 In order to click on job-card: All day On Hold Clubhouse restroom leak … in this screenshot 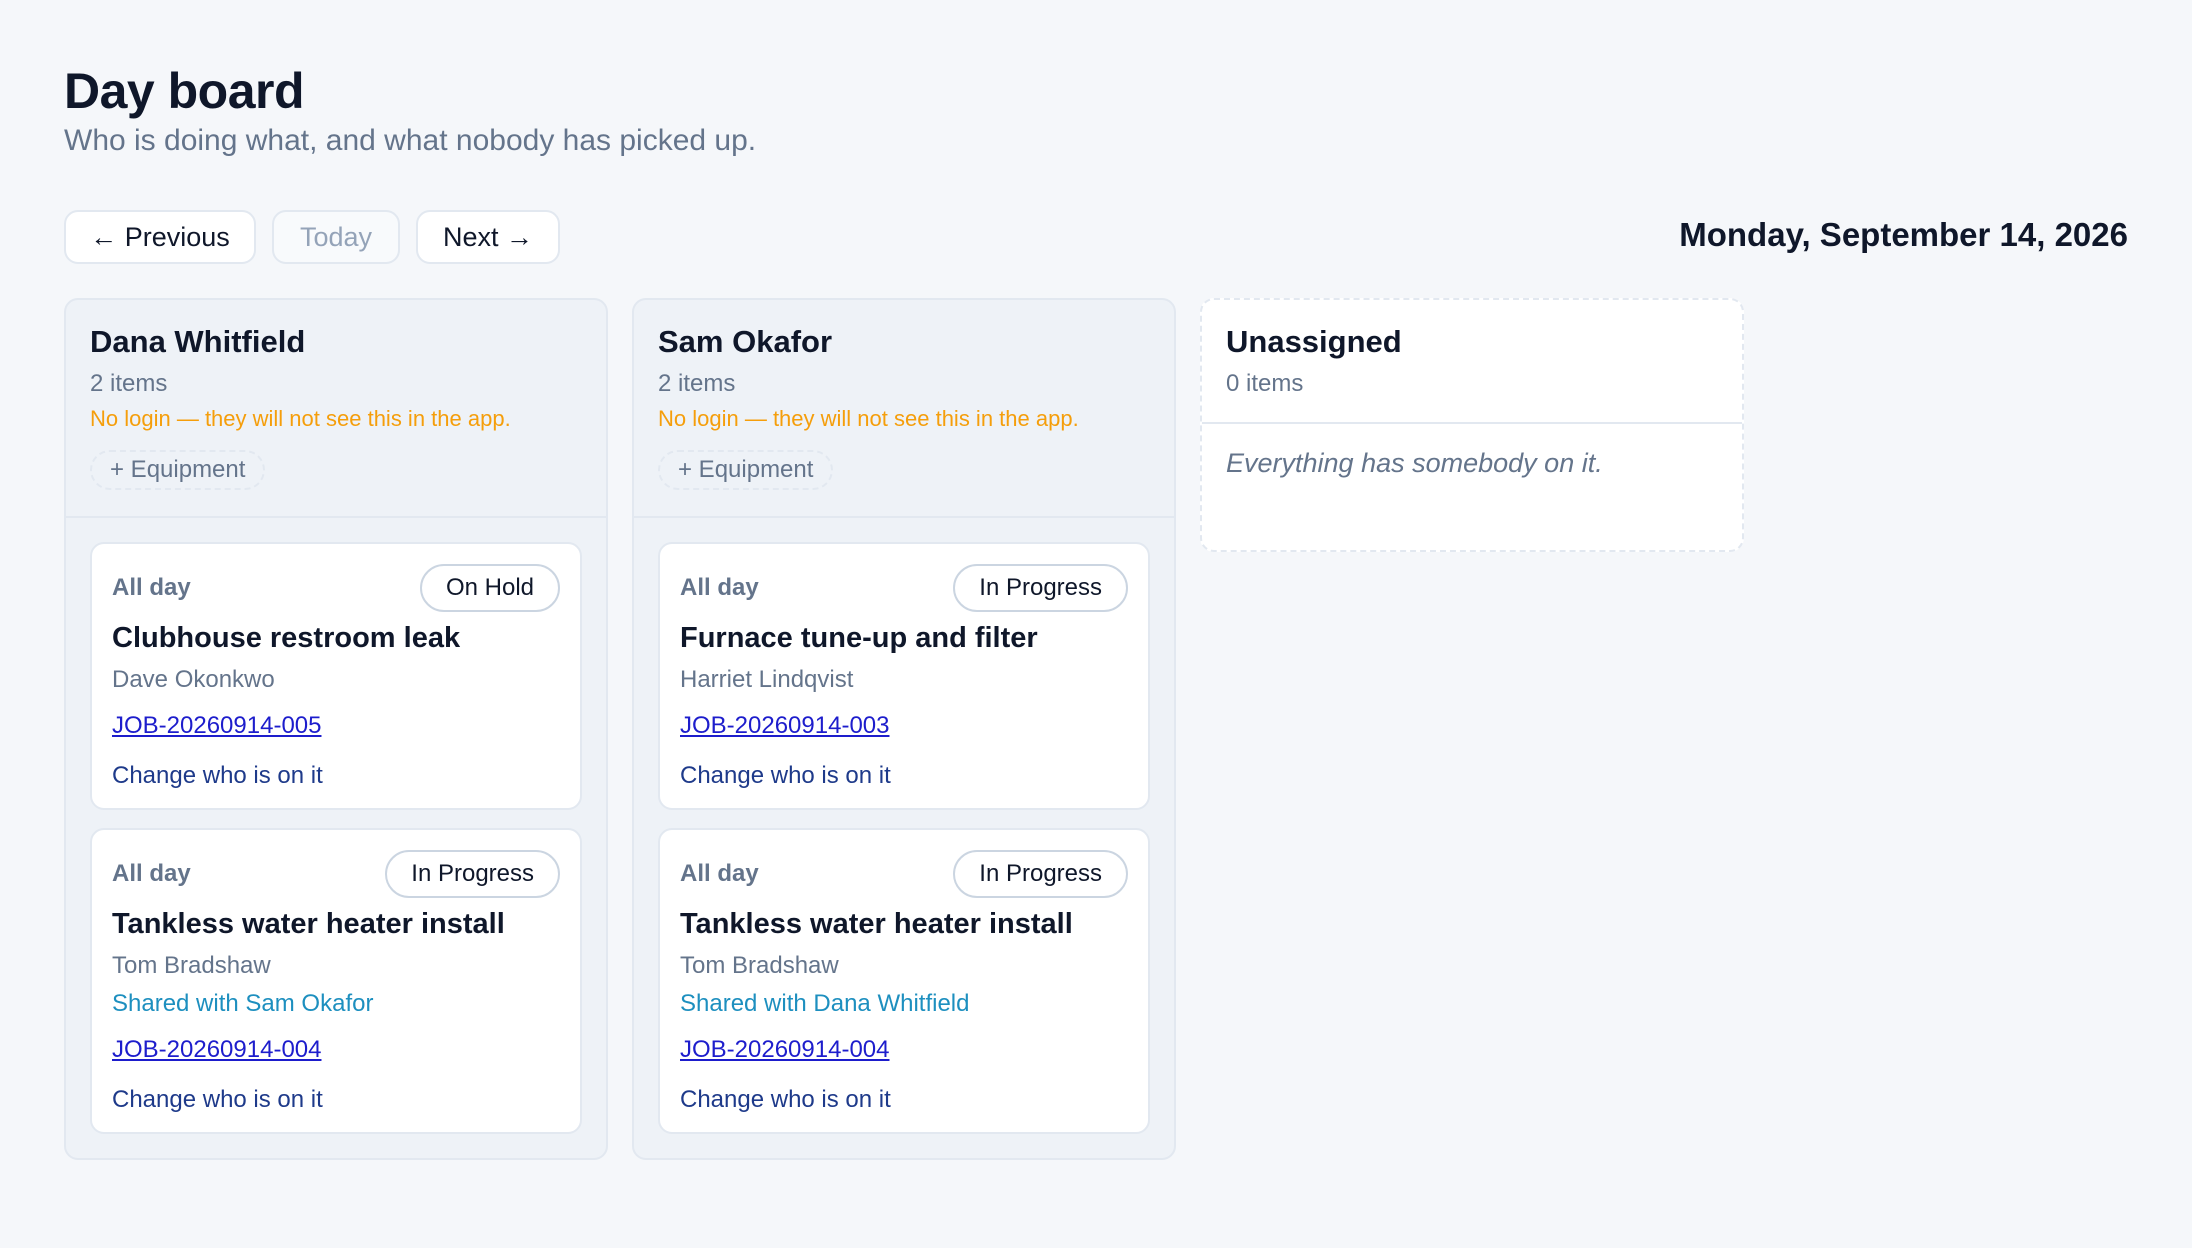, I will do `click(336, 676)`.